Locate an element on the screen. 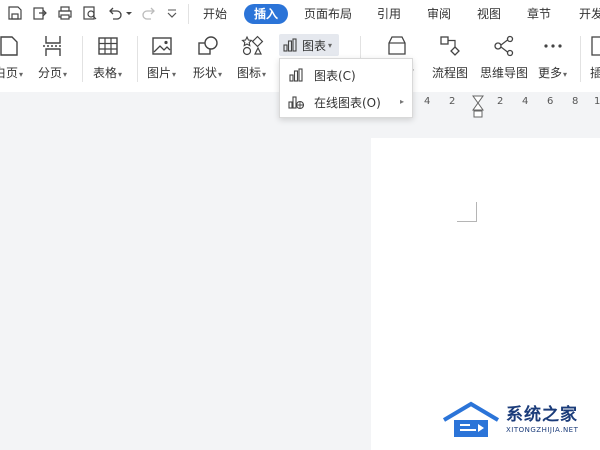 The image size is (600, 450). redo-icon is located at coordinates (149, 13).